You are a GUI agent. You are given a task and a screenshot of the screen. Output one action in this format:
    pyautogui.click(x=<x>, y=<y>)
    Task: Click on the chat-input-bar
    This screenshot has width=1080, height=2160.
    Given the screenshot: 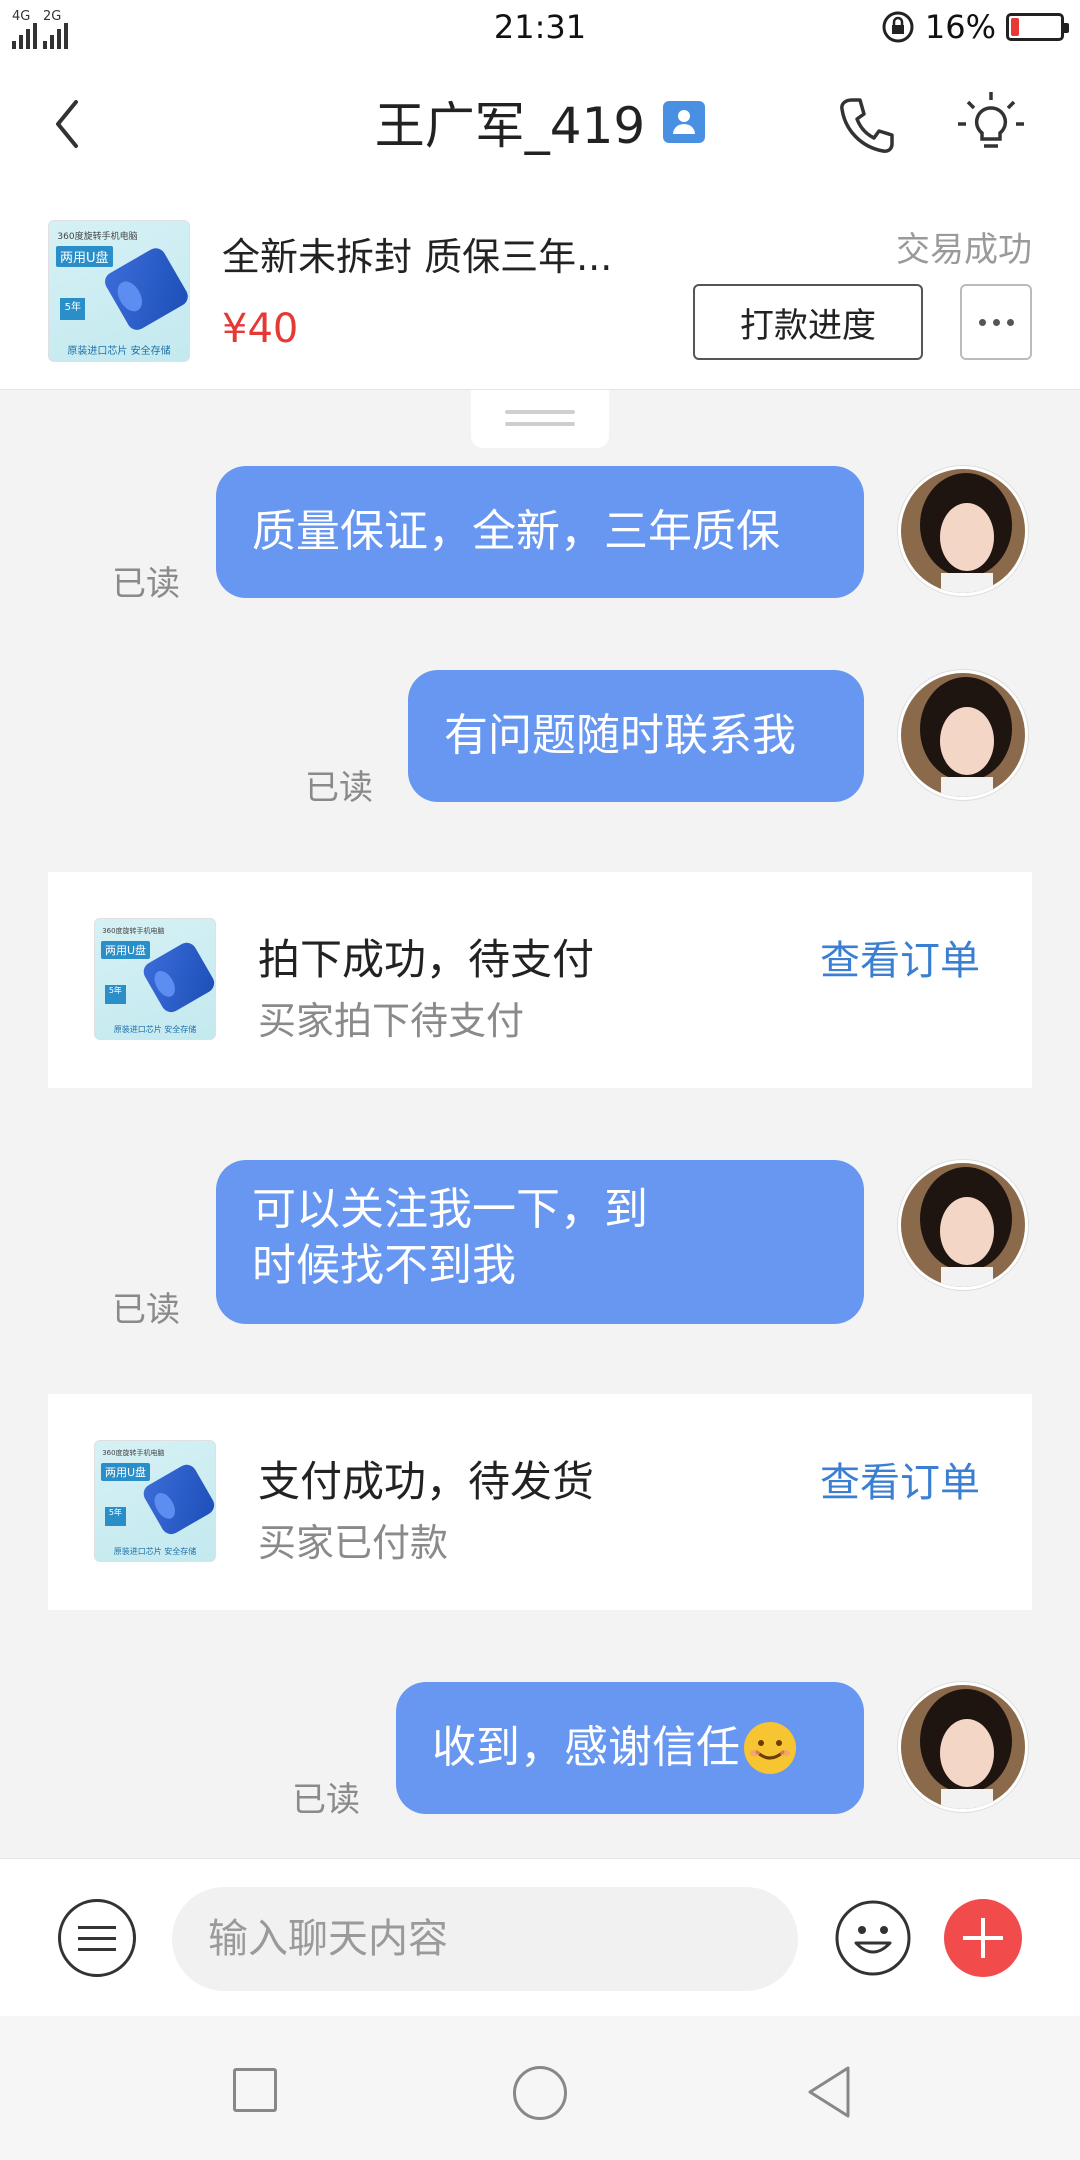 What is the action you would take?
    pyautogui.click(x=540, y=1937)
    